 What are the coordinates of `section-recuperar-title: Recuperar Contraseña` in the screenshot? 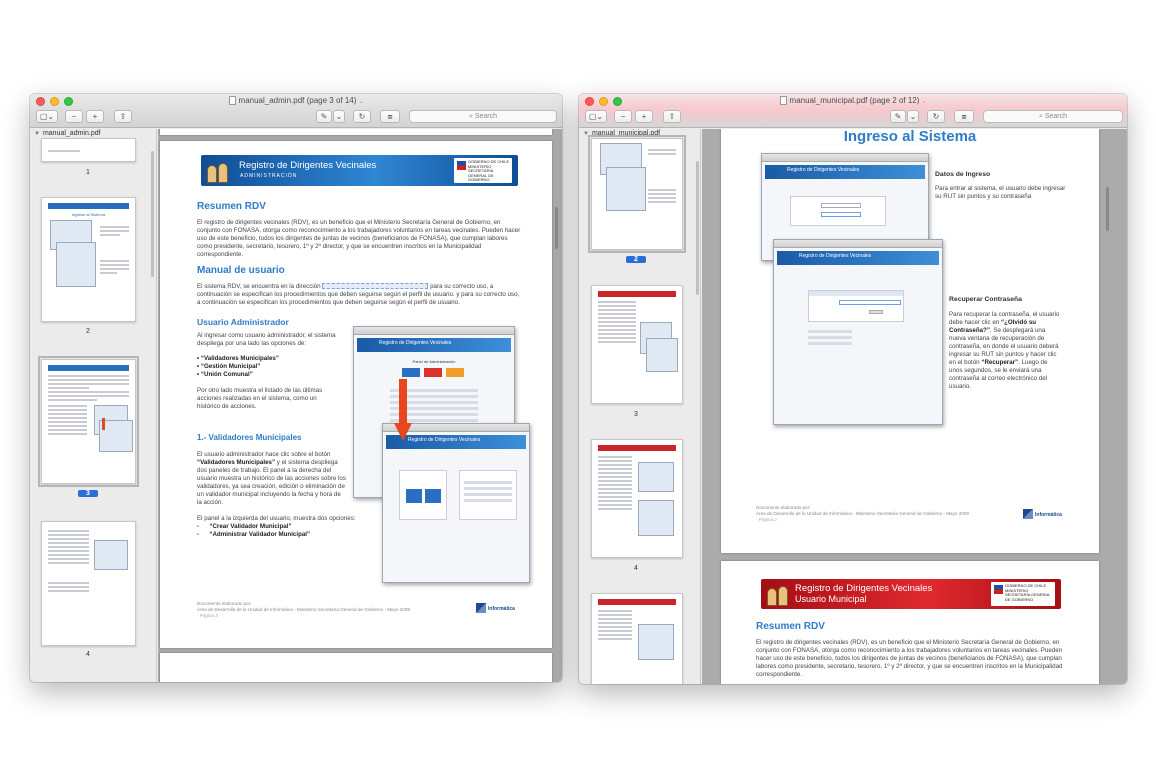 It's located at (985, 299).